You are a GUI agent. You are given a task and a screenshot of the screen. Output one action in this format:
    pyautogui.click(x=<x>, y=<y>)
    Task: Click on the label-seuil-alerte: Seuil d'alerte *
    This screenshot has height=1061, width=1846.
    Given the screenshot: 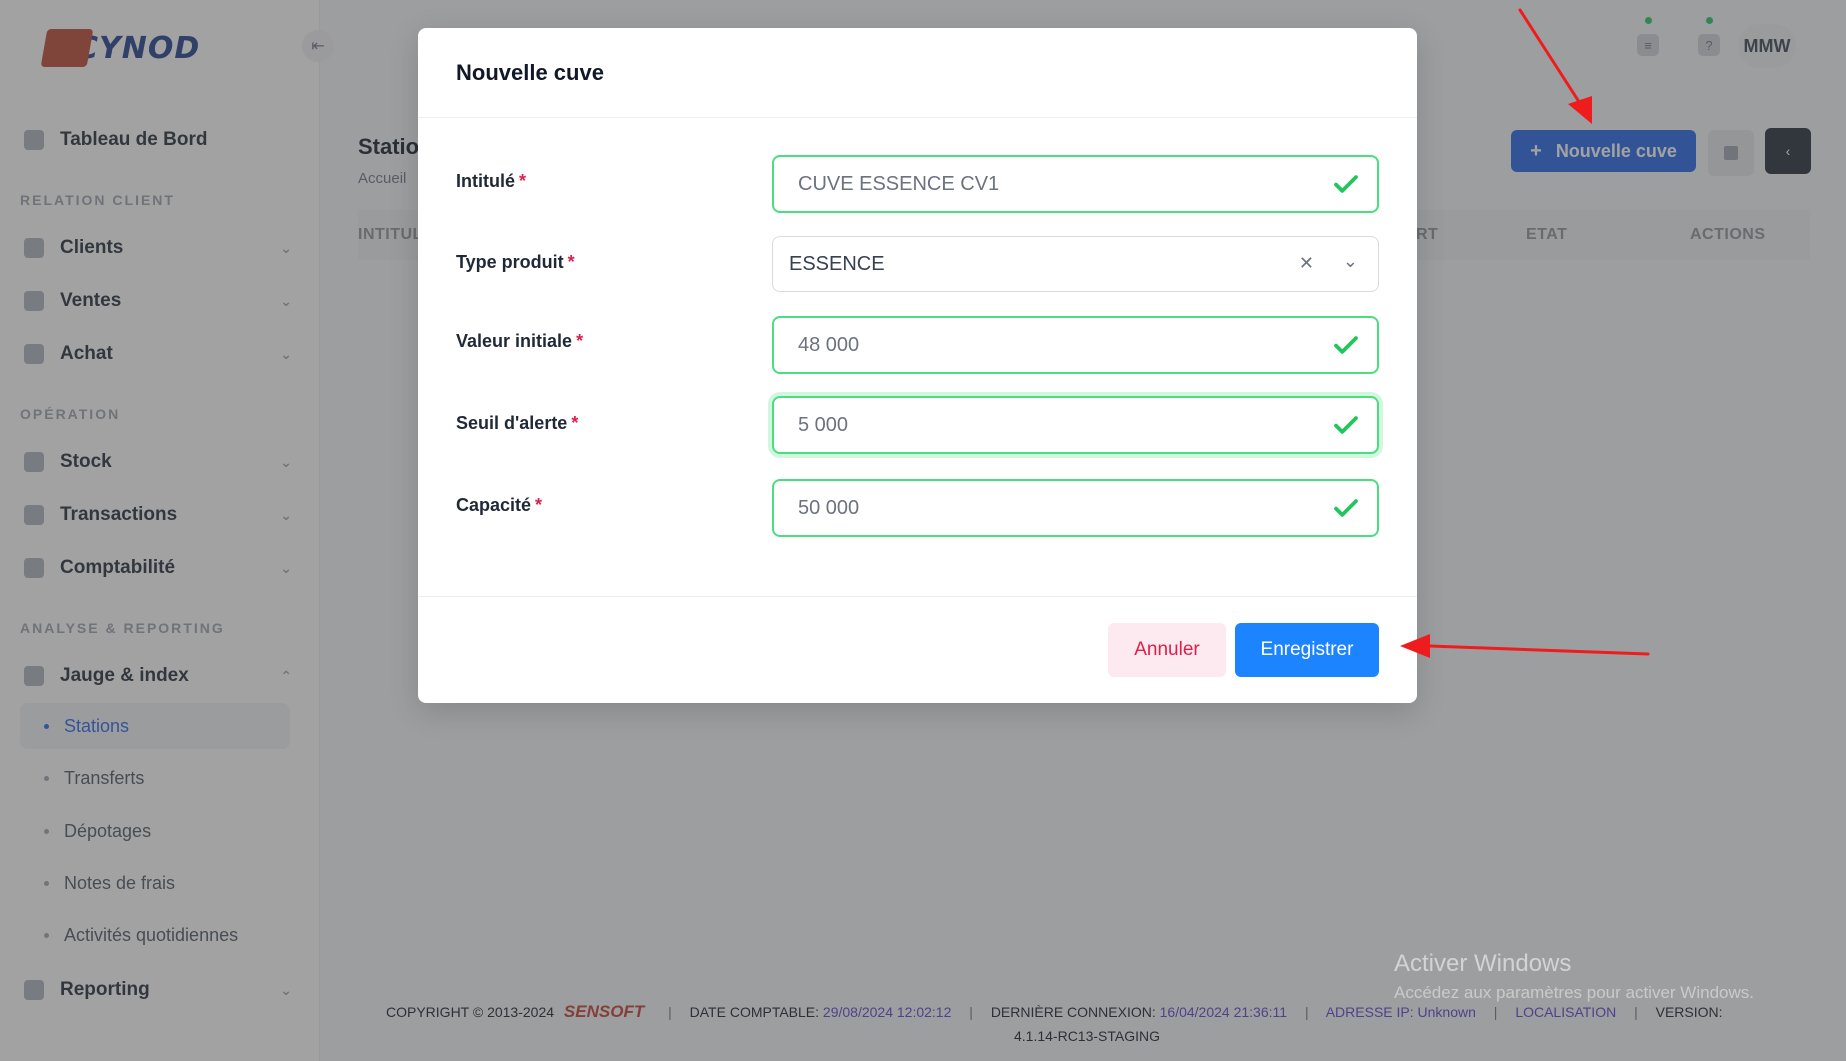 What is the action you would take?
    pyautogui.click(x=517, y=423)
    